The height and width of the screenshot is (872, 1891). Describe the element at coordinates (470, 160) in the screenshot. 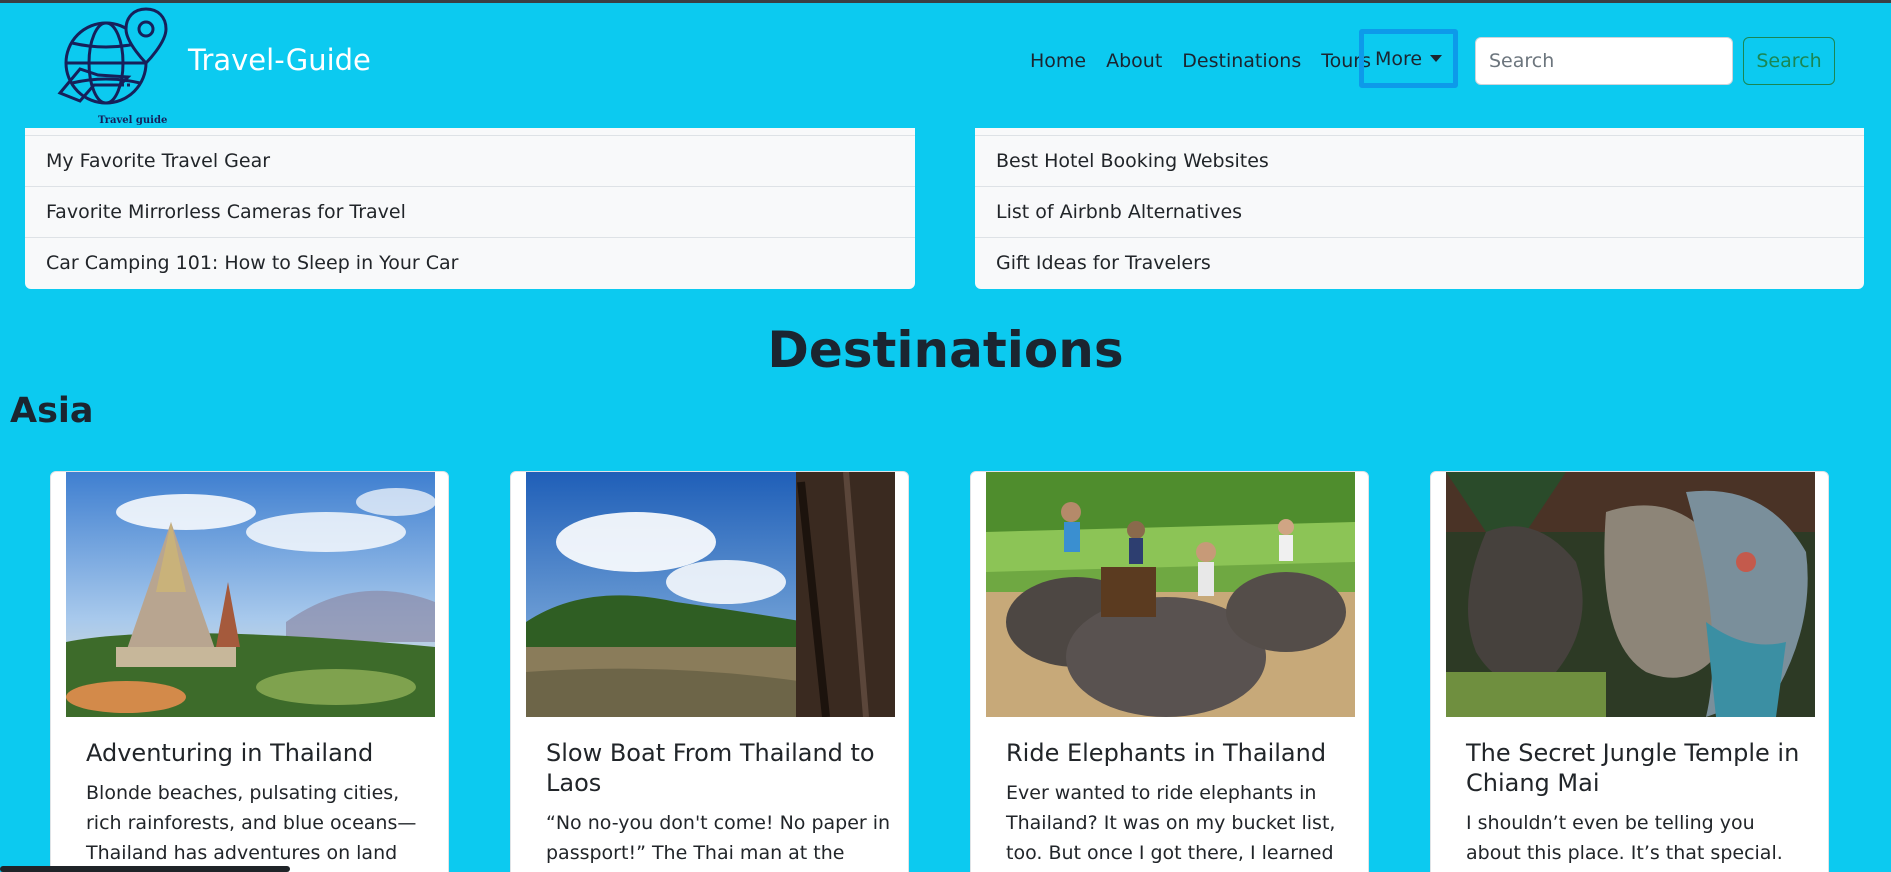

I see `list-item-travel-gear: My Favorite Travel Gear` at that location.